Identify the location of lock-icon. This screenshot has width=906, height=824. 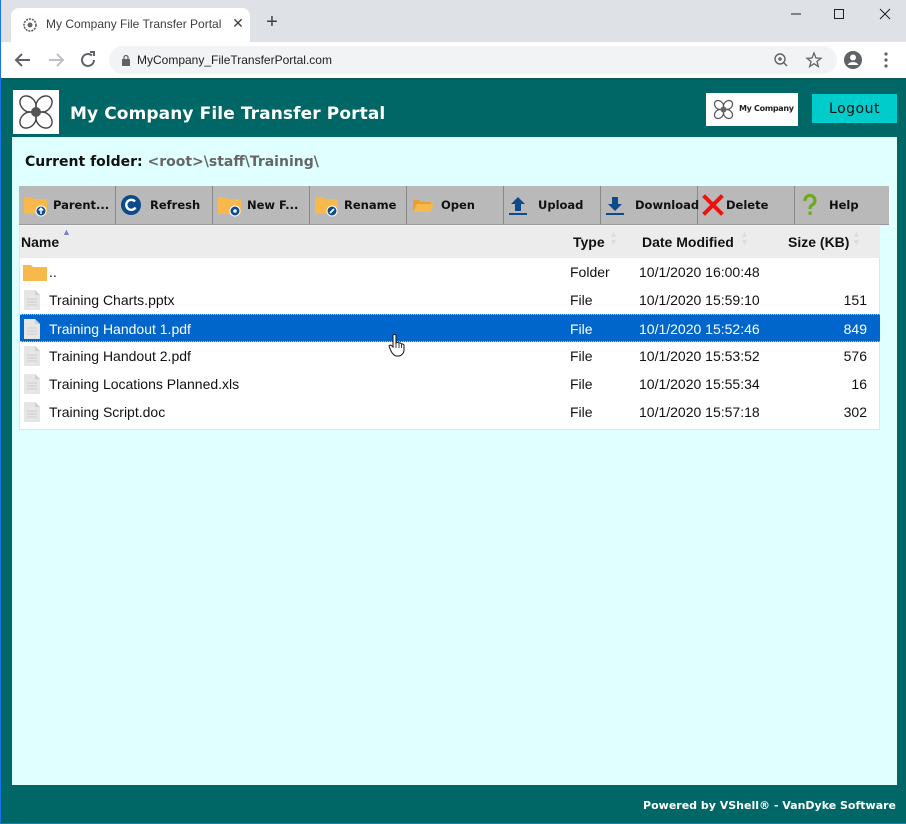
(126, 60).